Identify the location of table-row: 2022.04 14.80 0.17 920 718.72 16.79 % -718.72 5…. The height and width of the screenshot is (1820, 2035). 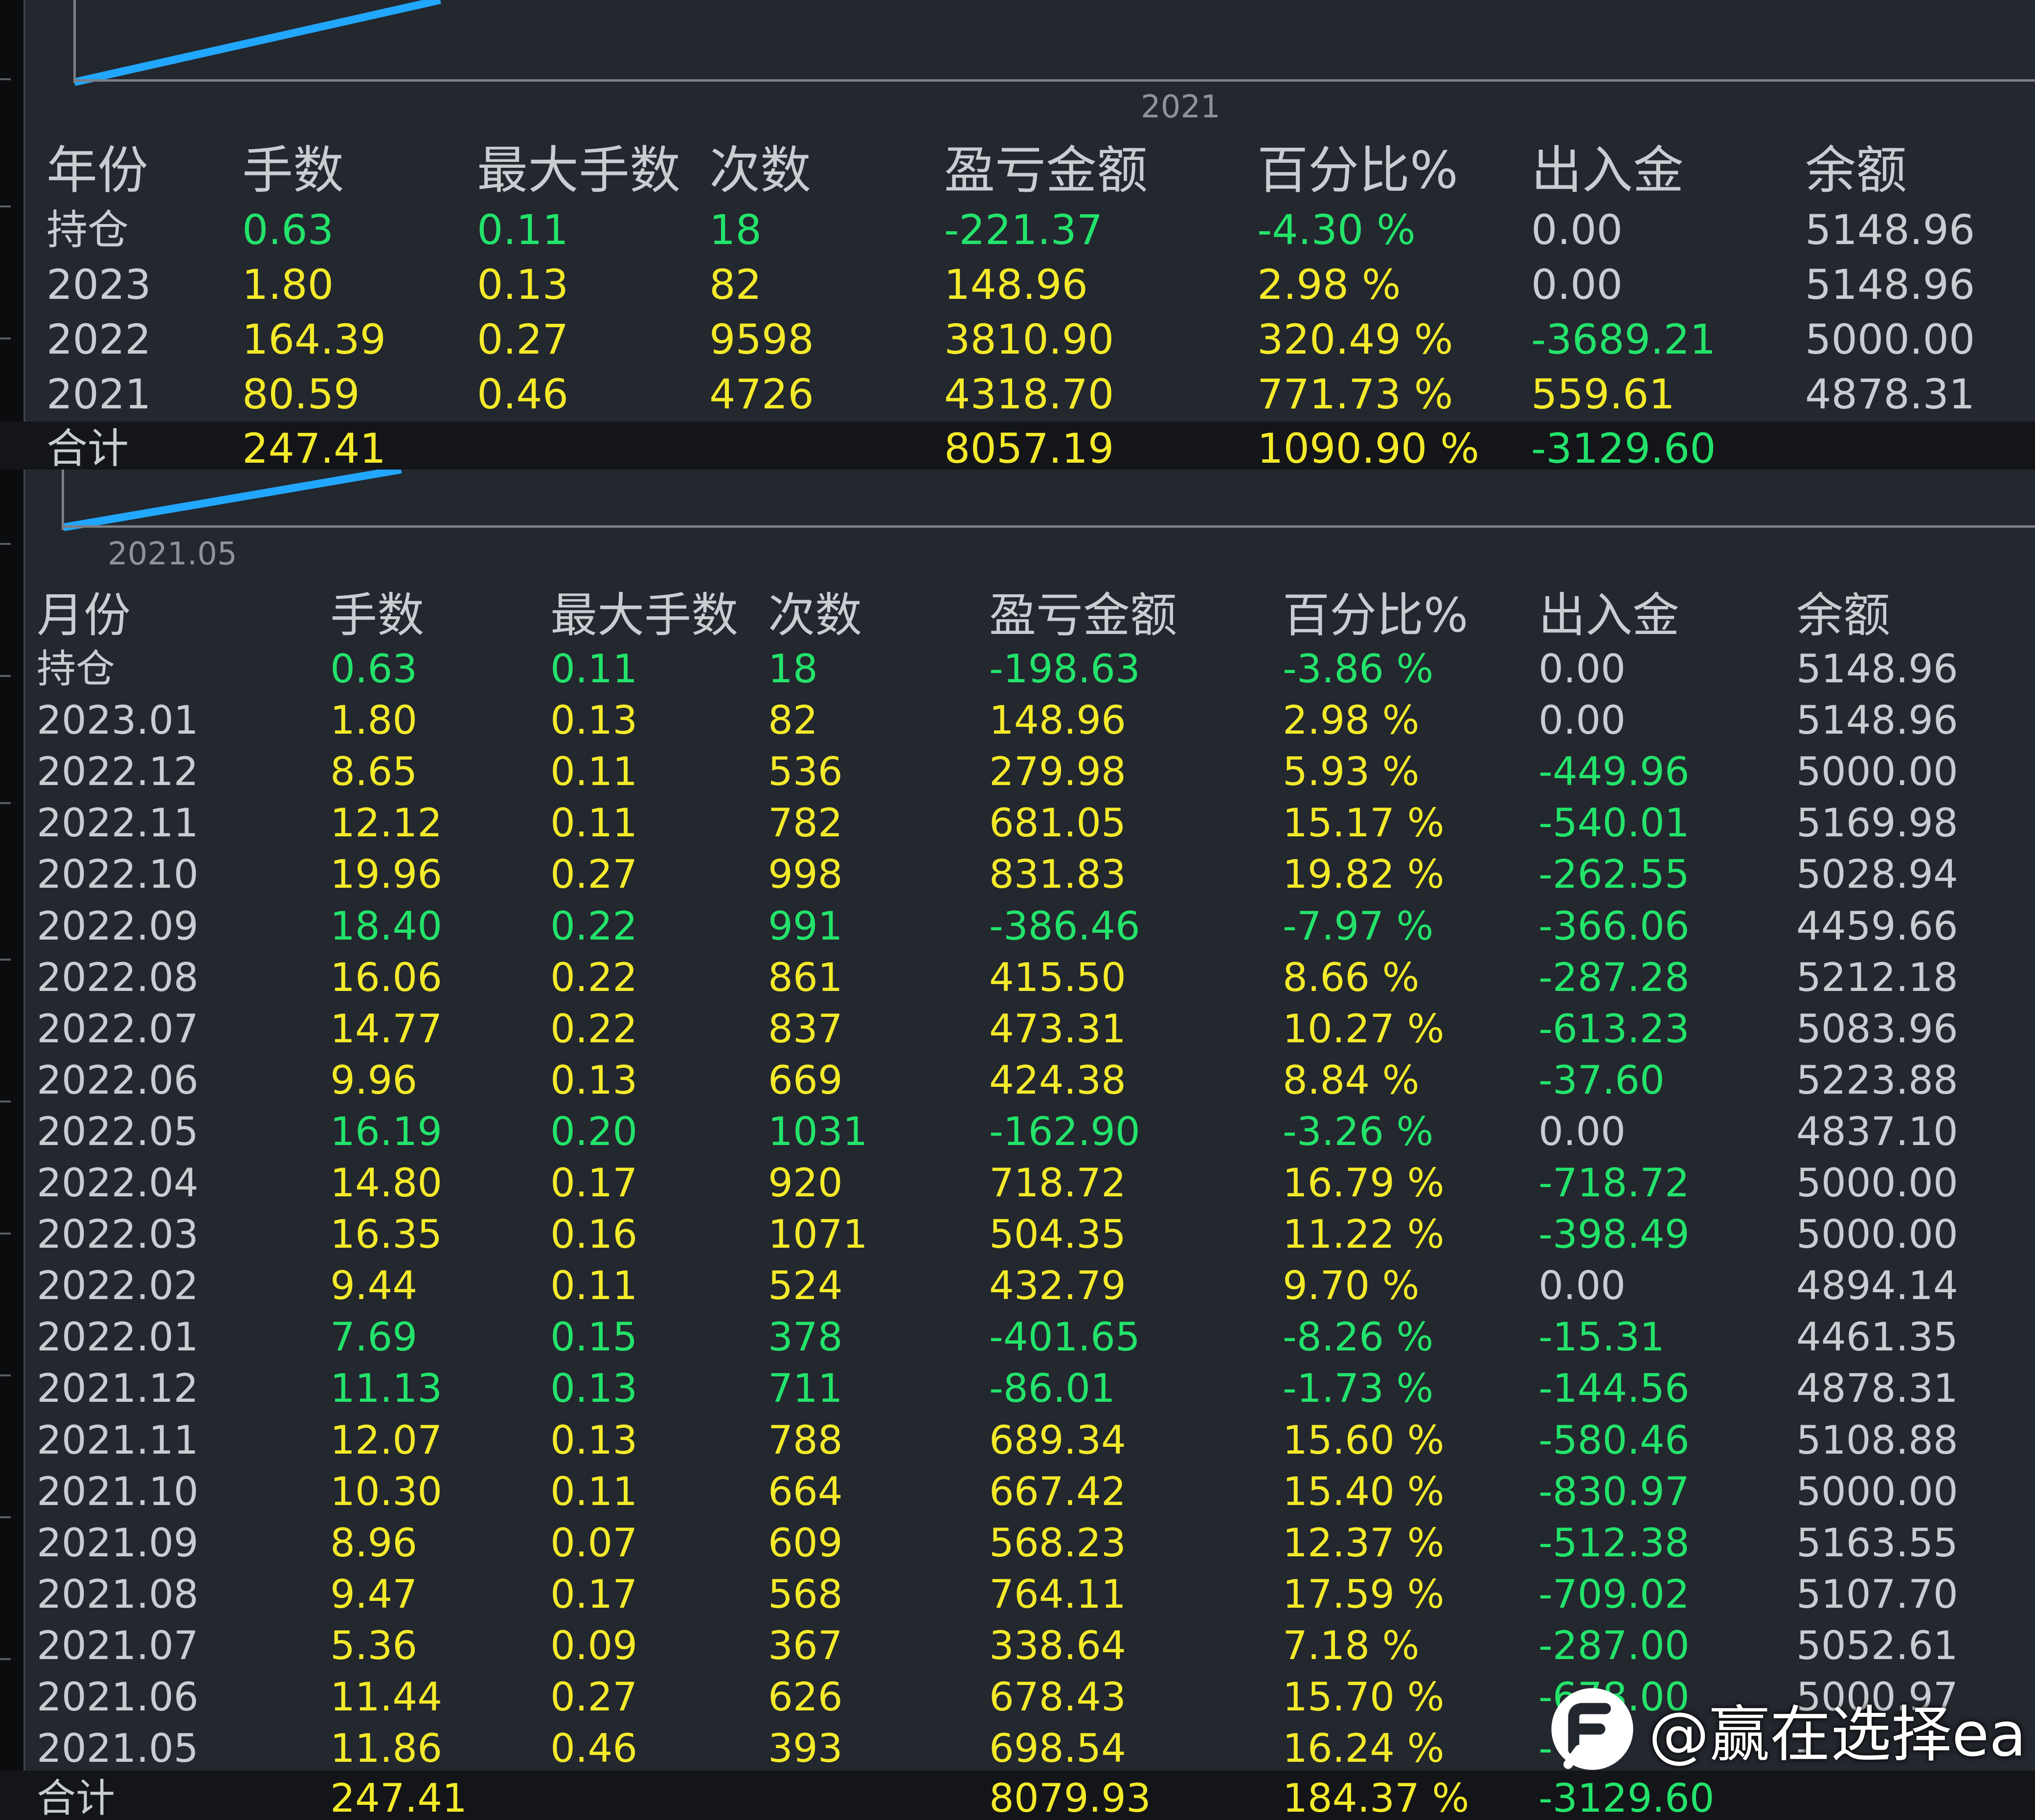
(1017, 1189).